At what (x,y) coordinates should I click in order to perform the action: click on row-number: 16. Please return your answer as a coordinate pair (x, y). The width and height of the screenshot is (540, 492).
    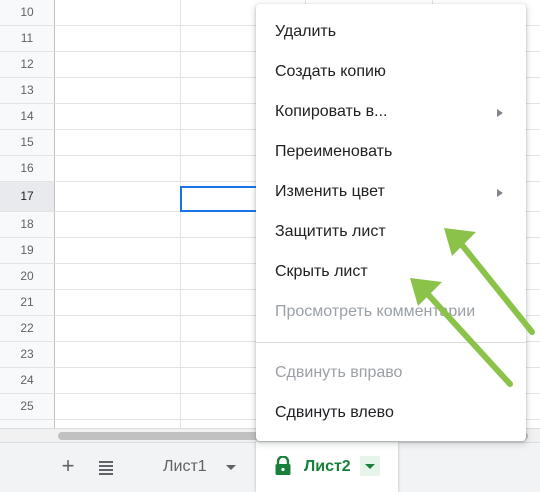
    Looking at the image, I should click on (27, 168).